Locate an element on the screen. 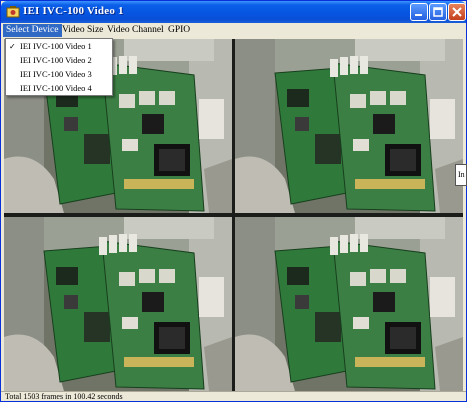 The width and height of the screenshot is (467, 402). menu-gpio: GPIO is located at coordinates (179, 30).